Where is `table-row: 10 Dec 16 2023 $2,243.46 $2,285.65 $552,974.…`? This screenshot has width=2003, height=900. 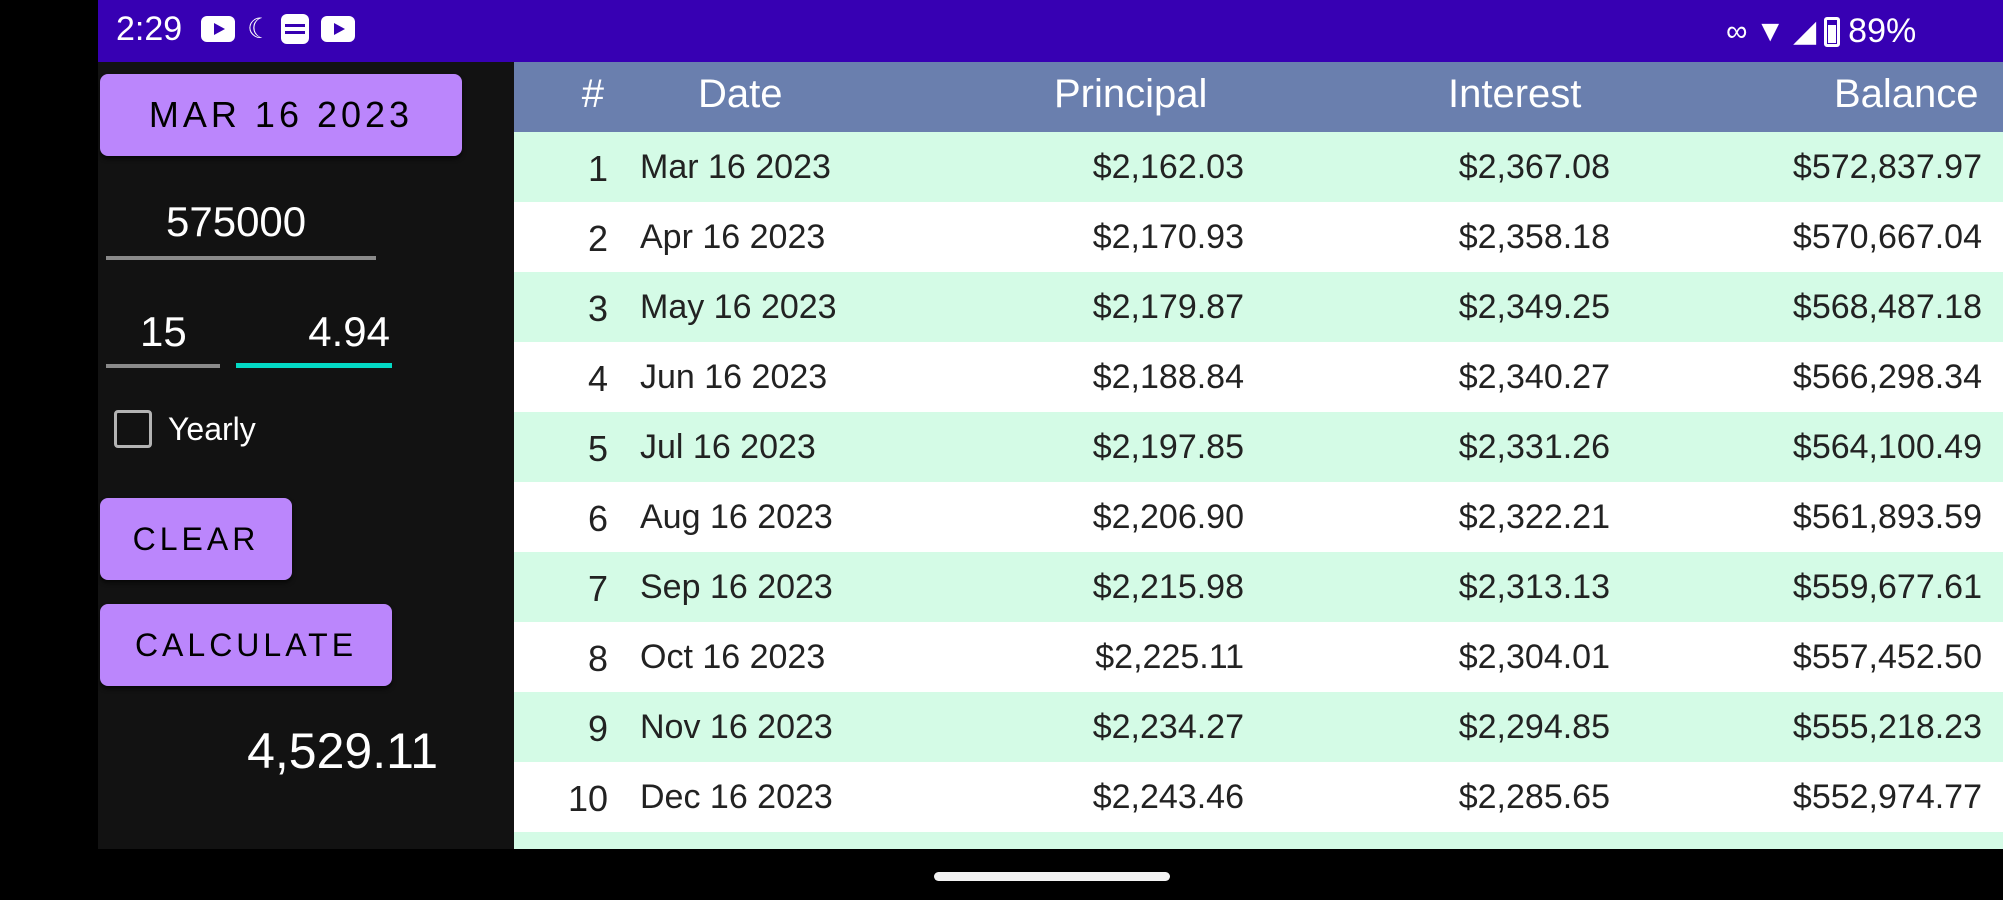
table-row: 10 Dec 16 2023 $2,243.46 $2,285.65 $552,974.… is located at coordinates (1258, 797).